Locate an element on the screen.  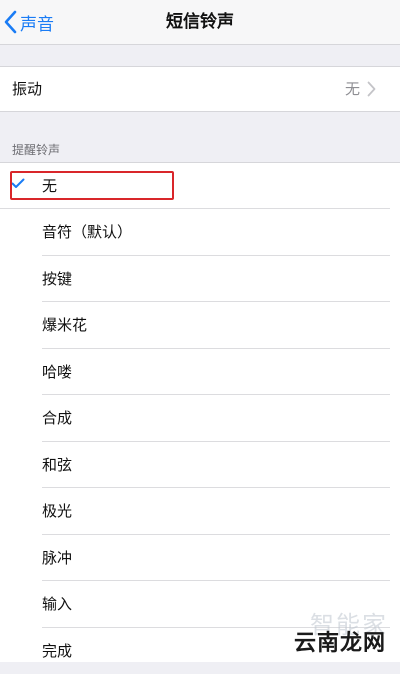
highlight-box is located at coordinates (92, 185).